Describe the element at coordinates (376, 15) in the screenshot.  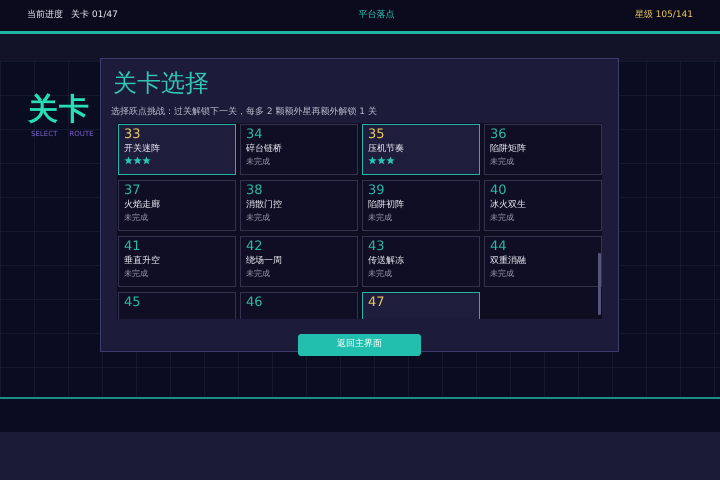
I see `mode-label: 平台落点` at that location.